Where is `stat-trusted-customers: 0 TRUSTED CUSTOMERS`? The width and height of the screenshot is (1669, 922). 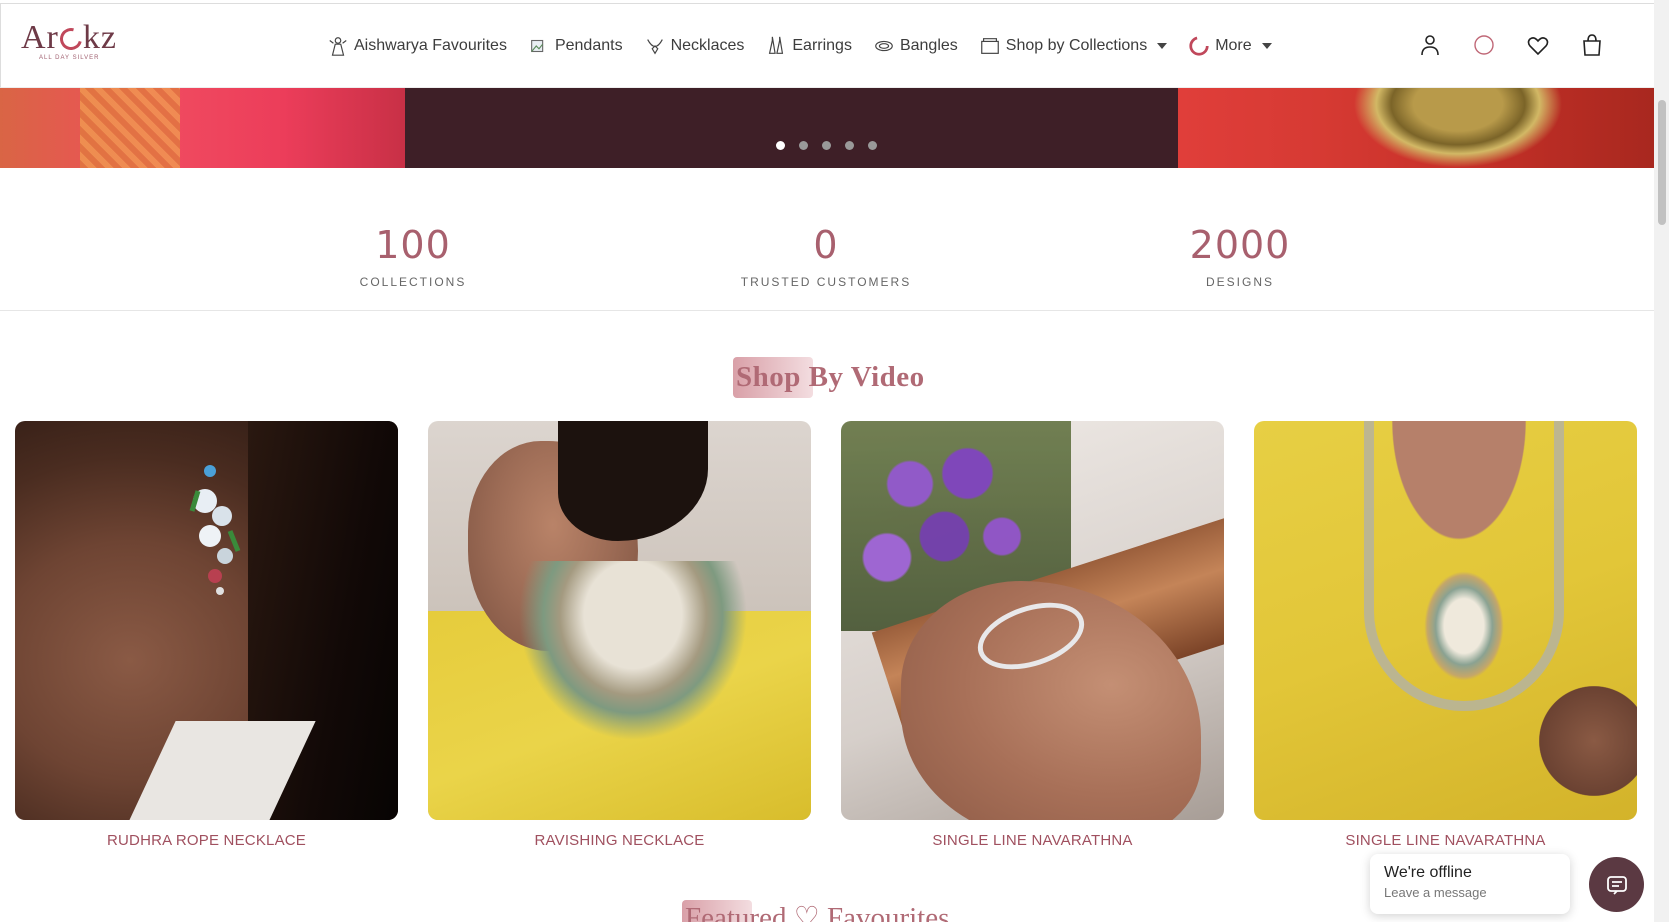 stat-trusted-customers: 0 TRUSTED CUSTOMERS is located at coordinates (826, 256).